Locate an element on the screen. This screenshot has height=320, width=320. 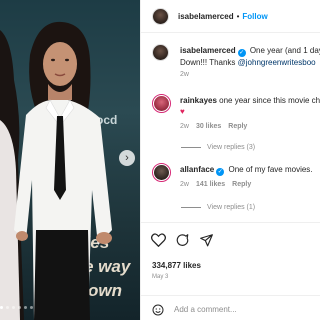
comment-text: rainkayes one year since this movie ch ♥ is located at coordinates (250, 106).